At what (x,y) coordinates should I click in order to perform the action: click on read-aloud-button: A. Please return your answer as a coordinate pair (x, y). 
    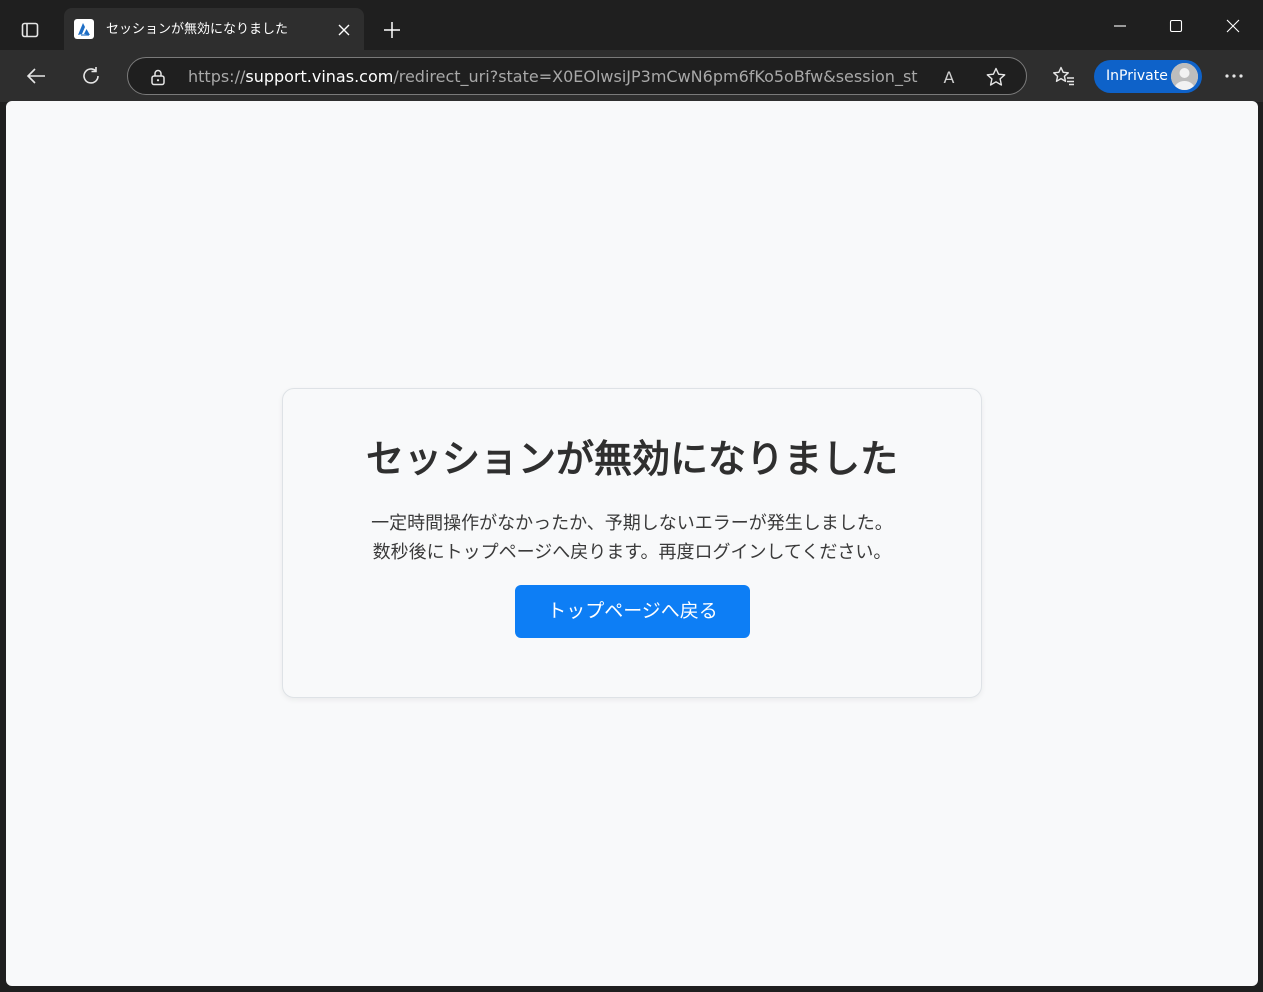
    Looking at the image, I should click on (949, 77).